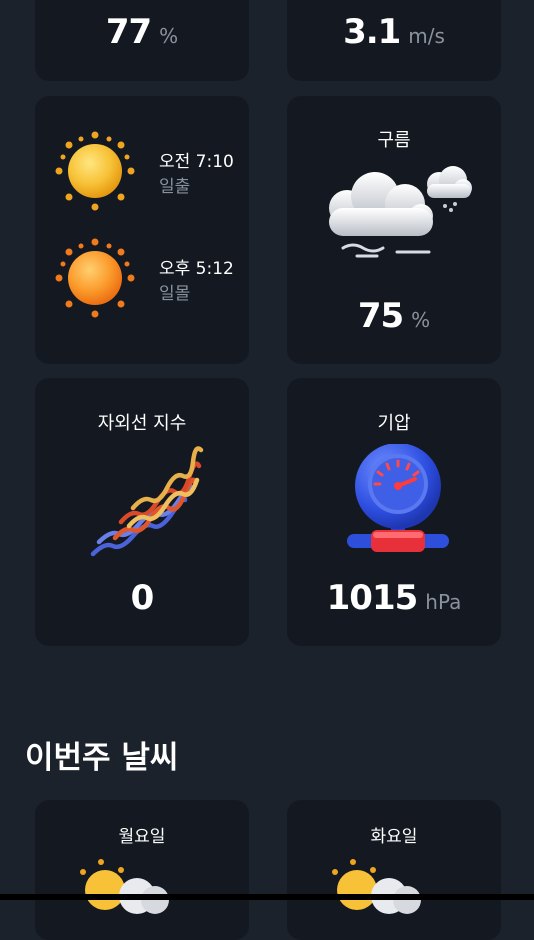  I want to click on pressure-title: 기압, so click(394, 423).